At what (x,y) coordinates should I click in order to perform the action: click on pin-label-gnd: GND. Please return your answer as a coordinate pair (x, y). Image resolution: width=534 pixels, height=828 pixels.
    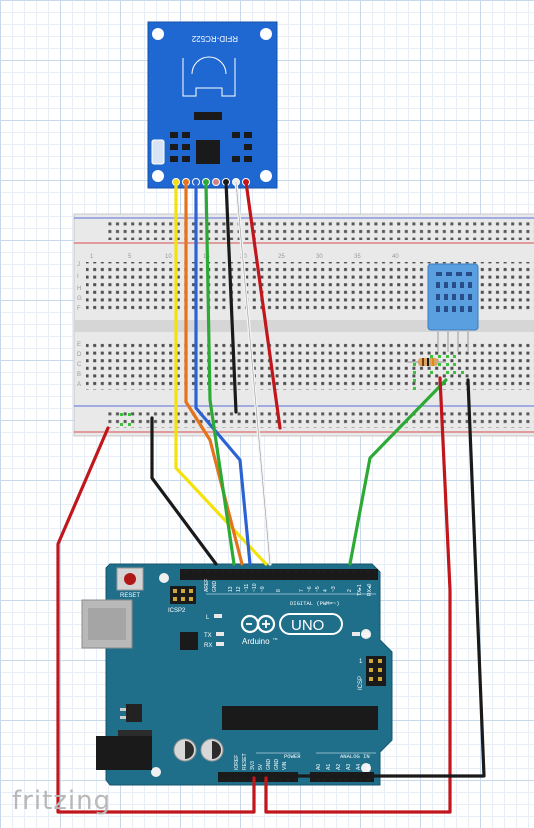
    Looking at the image, I should click on (215, 587).